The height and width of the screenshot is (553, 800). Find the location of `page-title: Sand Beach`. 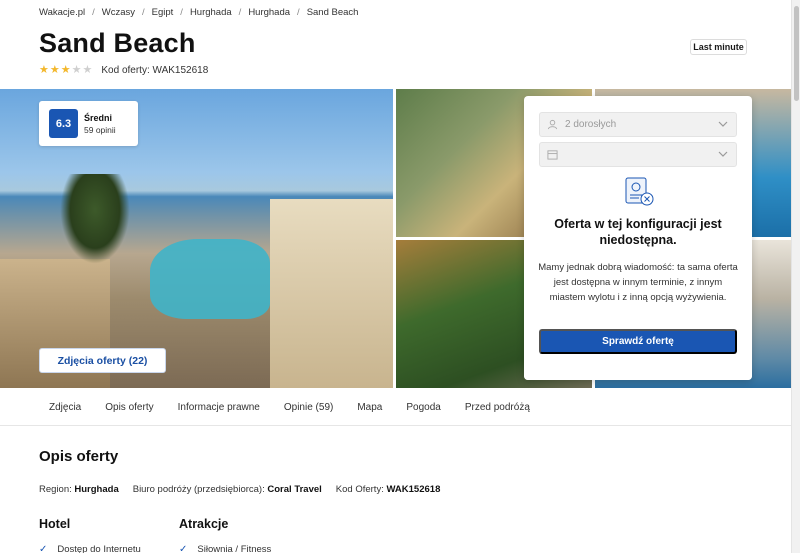

page-title: Sand Beach is located at coordinates (117, 43).